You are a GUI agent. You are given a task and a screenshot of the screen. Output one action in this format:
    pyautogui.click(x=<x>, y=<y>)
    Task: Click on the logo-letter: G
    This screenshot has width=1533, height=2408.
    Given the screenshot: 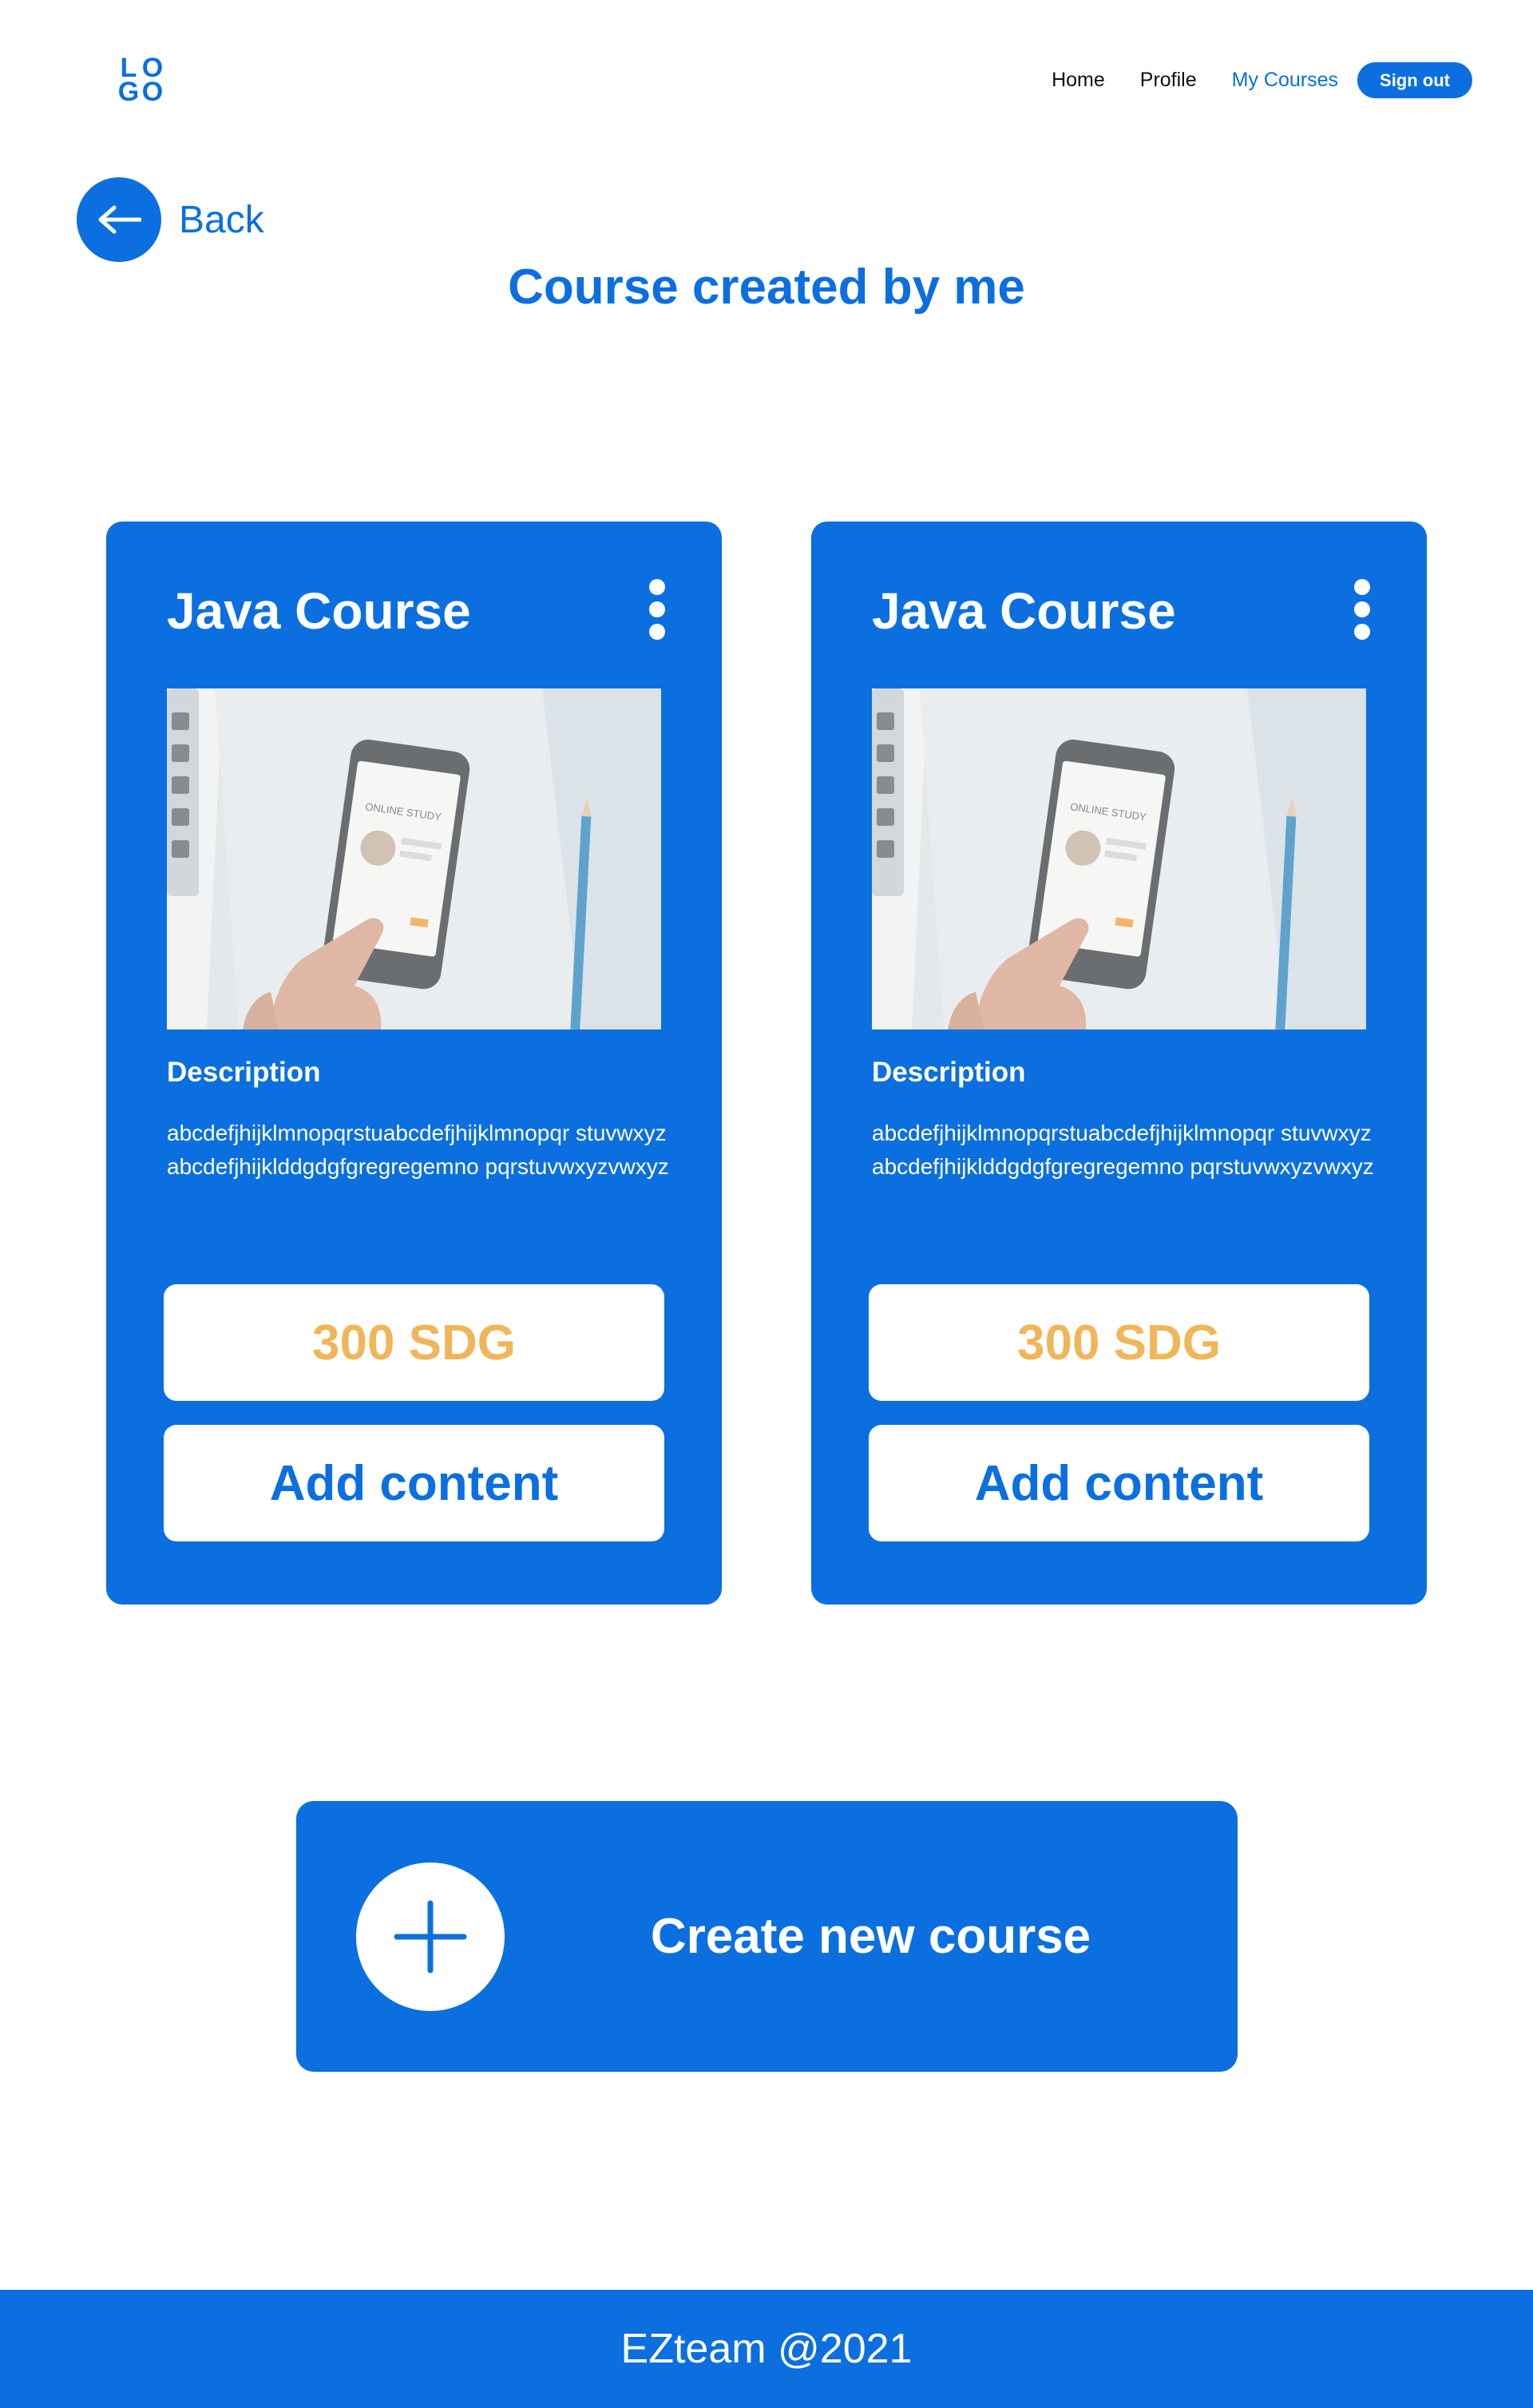 What is the action you would take?
    pyautogui.click(x=128, y=92)
    